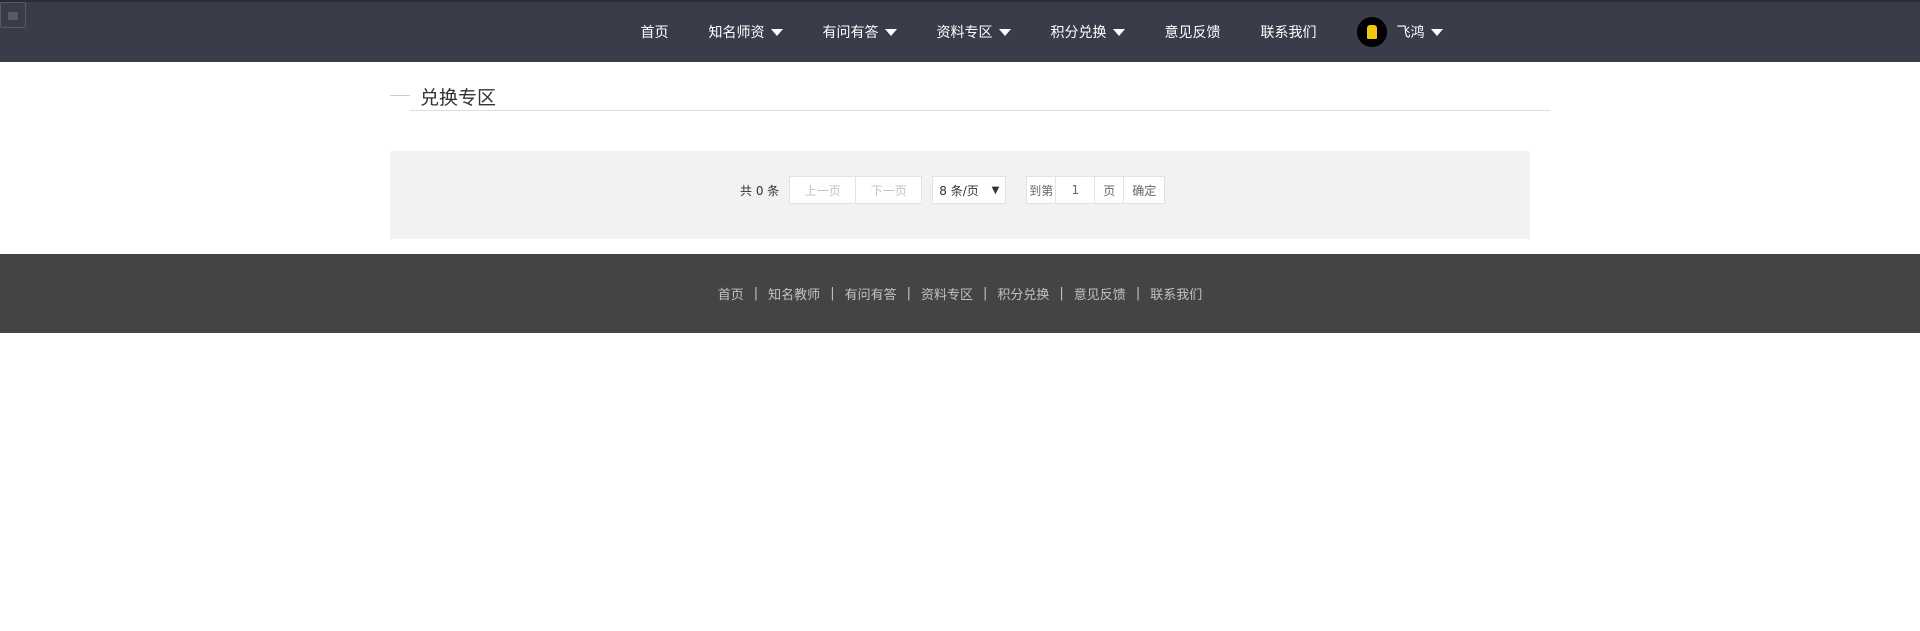 Image resolution: width=1920 pixels, height=631 pixels. I want to click on page-unit-label: 页, so click(1109, 190).